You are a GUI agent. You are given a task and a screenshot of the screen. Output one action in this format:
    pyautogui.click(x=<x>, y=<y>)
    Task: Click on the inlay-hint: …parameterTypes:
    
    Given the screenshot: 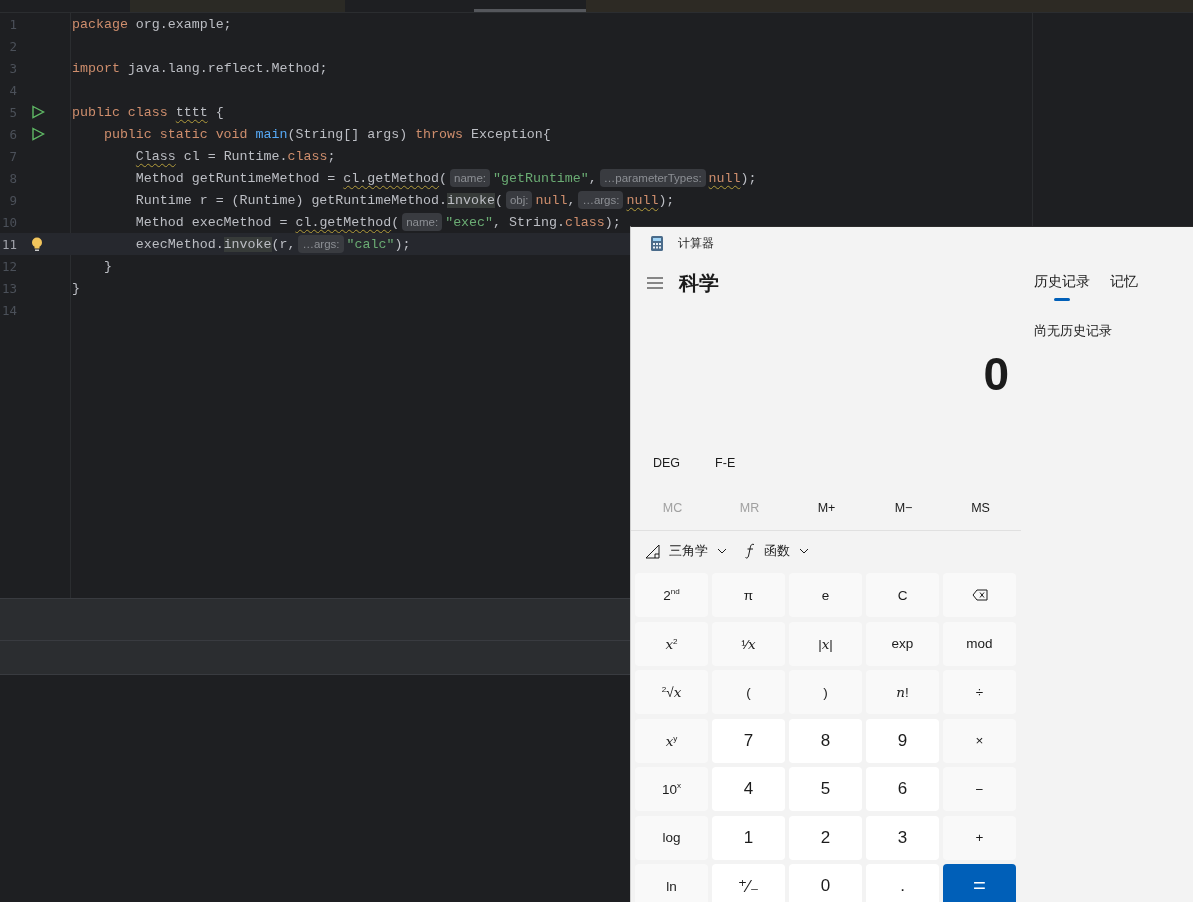 What is the action you would take?
    pyautogui.click(x=652, y=178)
    